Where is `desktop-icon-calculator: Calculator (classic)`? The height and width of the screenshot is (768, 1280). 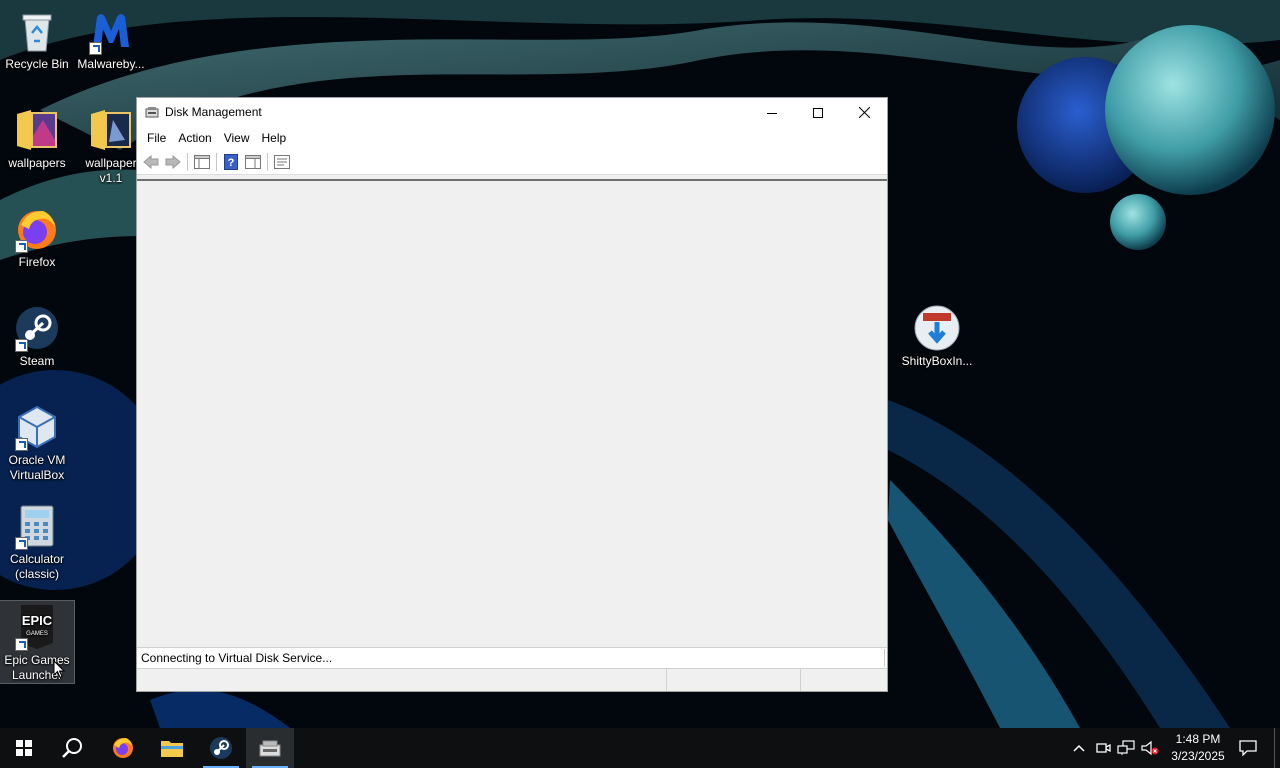
desktop-icon-calculator: Calculator (classic) is located at coordinates (37, 541).